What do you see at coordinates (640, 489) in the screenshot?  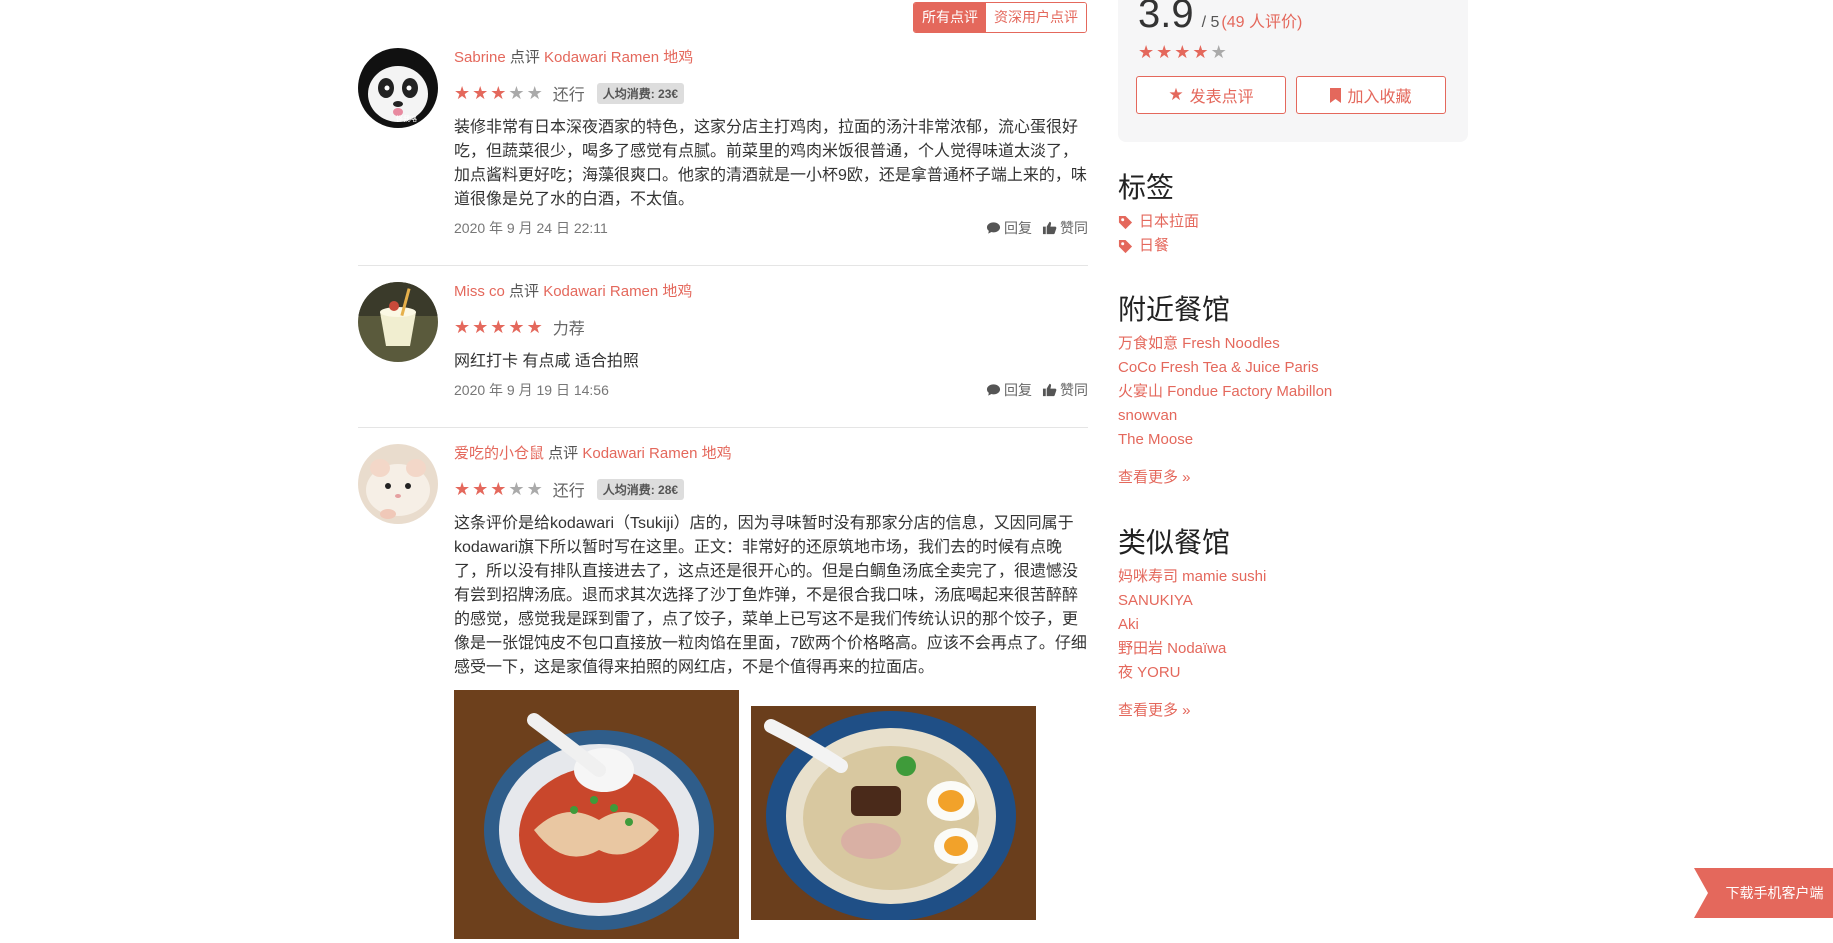 I see `spend-badge: 人均消费: 28€` at bounding box center [640, 489].